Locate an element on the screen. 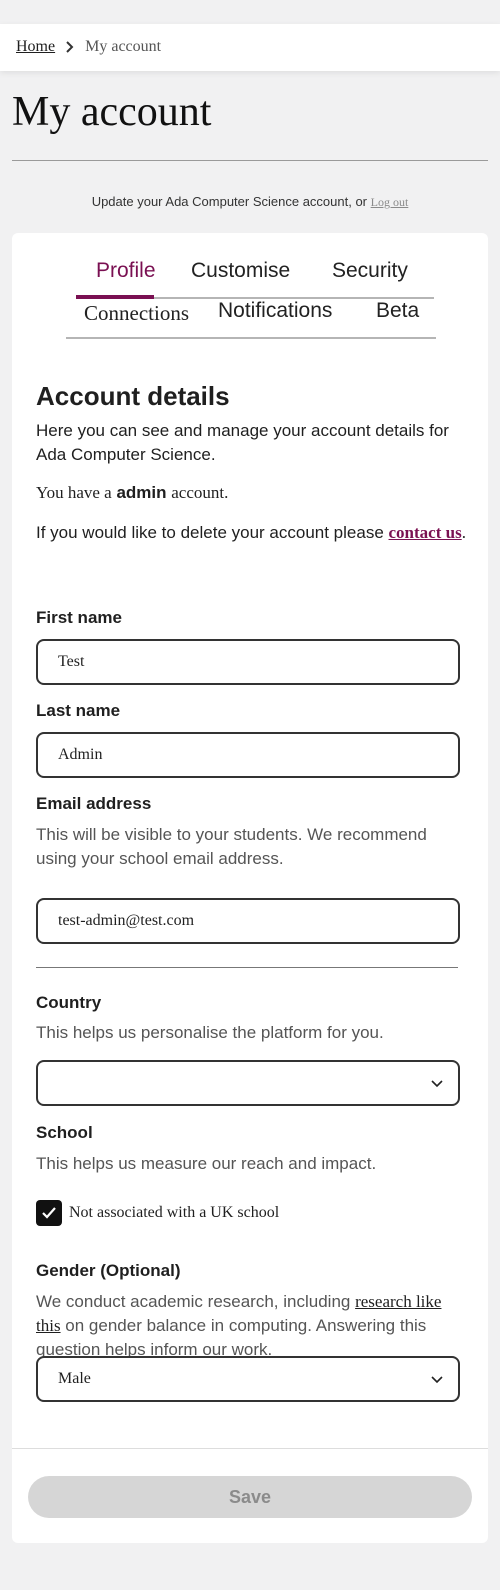 This screenshot has width=500, height=1590. save-button: Save is located at coordinates (250, 1497).